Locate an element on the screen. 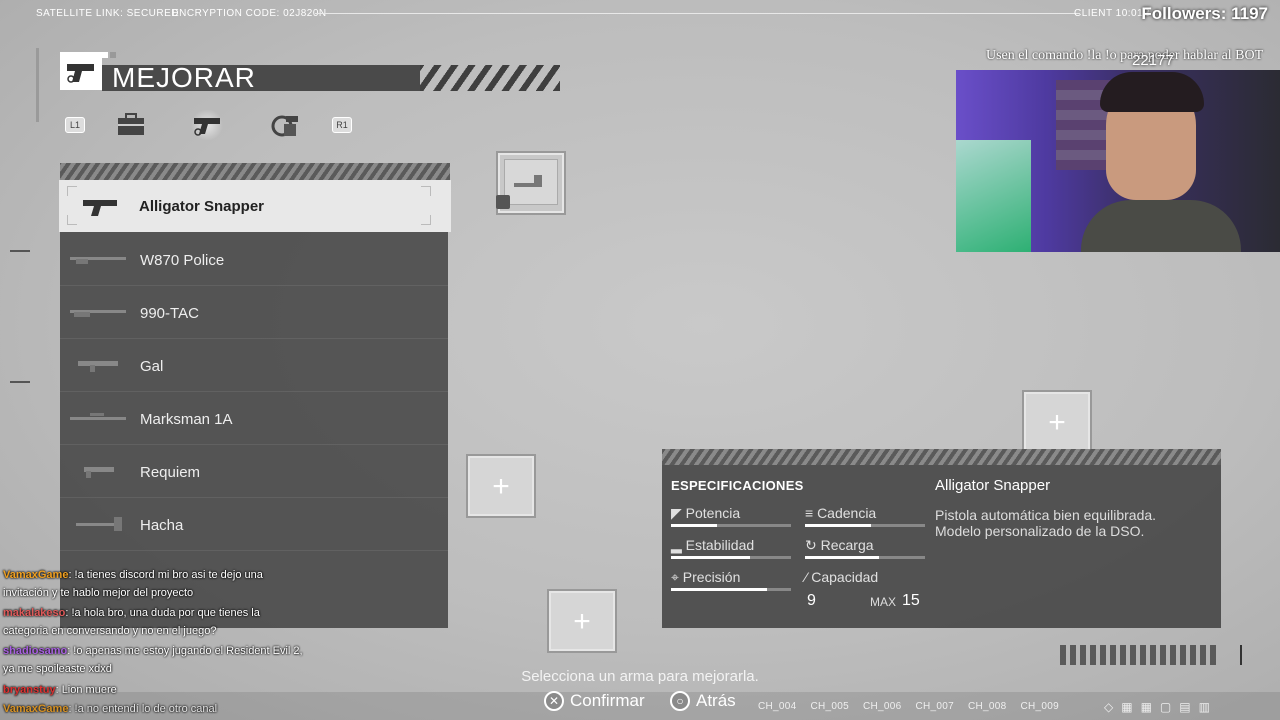  title-stripes is located at coordinates (490, 78).